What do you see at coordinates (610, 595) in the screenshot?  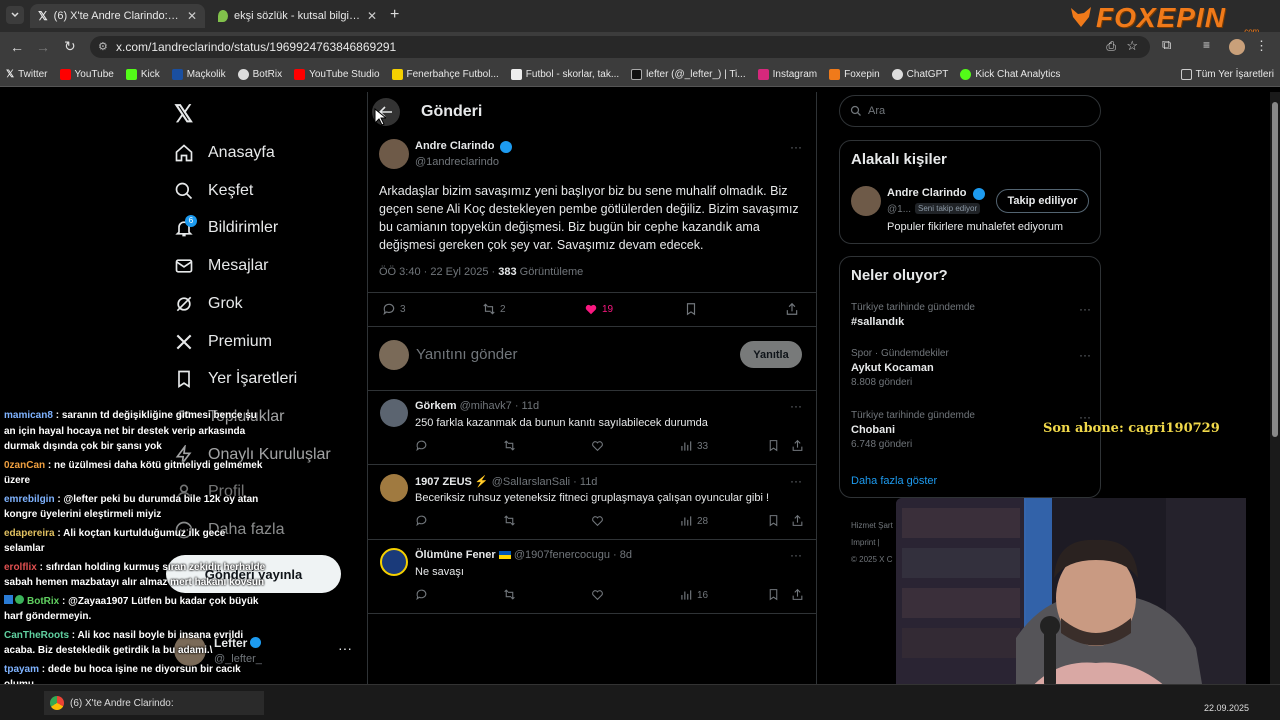 I see `reply-actions: 16` at bounding box center [610, 595].